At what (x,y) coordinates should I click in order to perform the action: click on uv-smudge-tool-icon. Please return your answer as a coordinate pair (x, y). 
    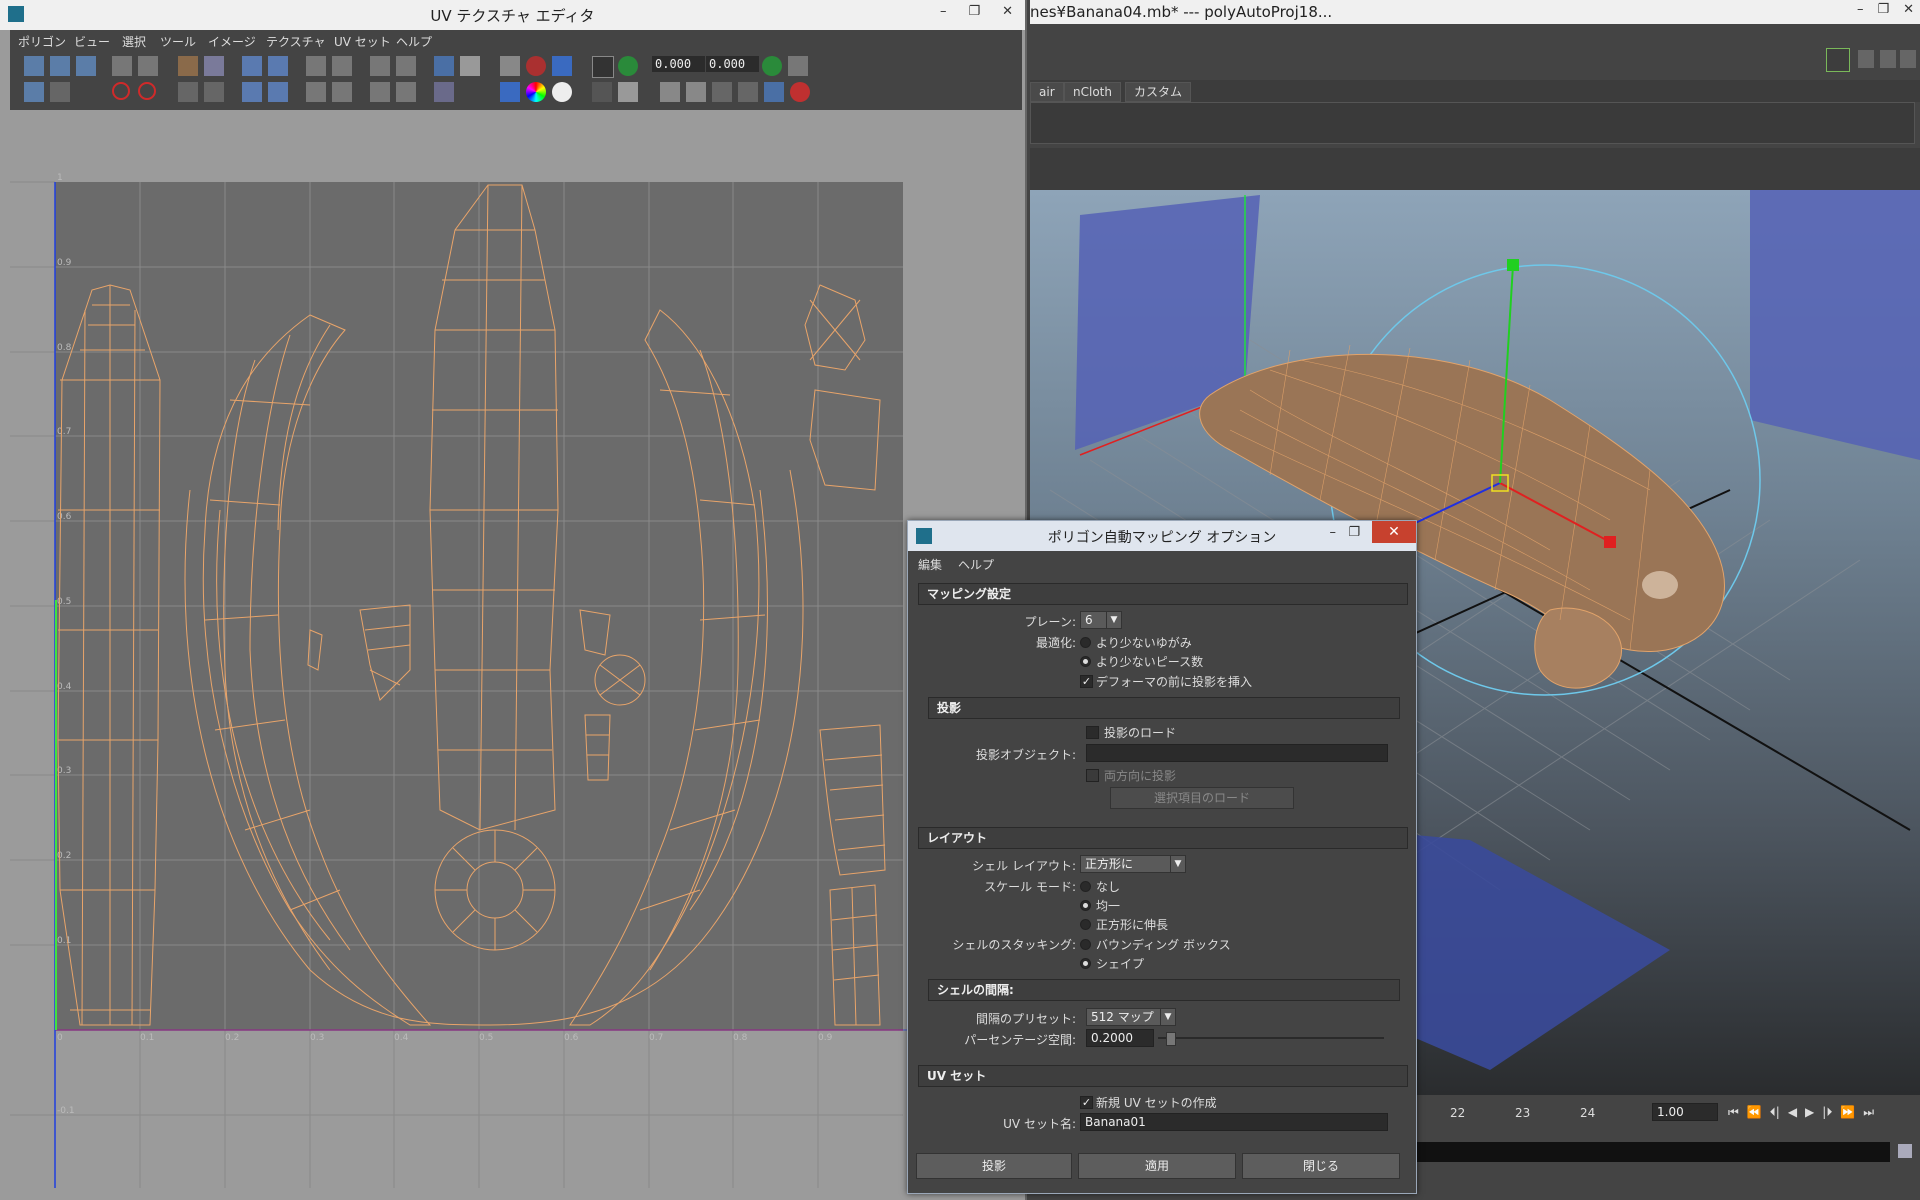
    Looking at the image, I should click on (86, 66).